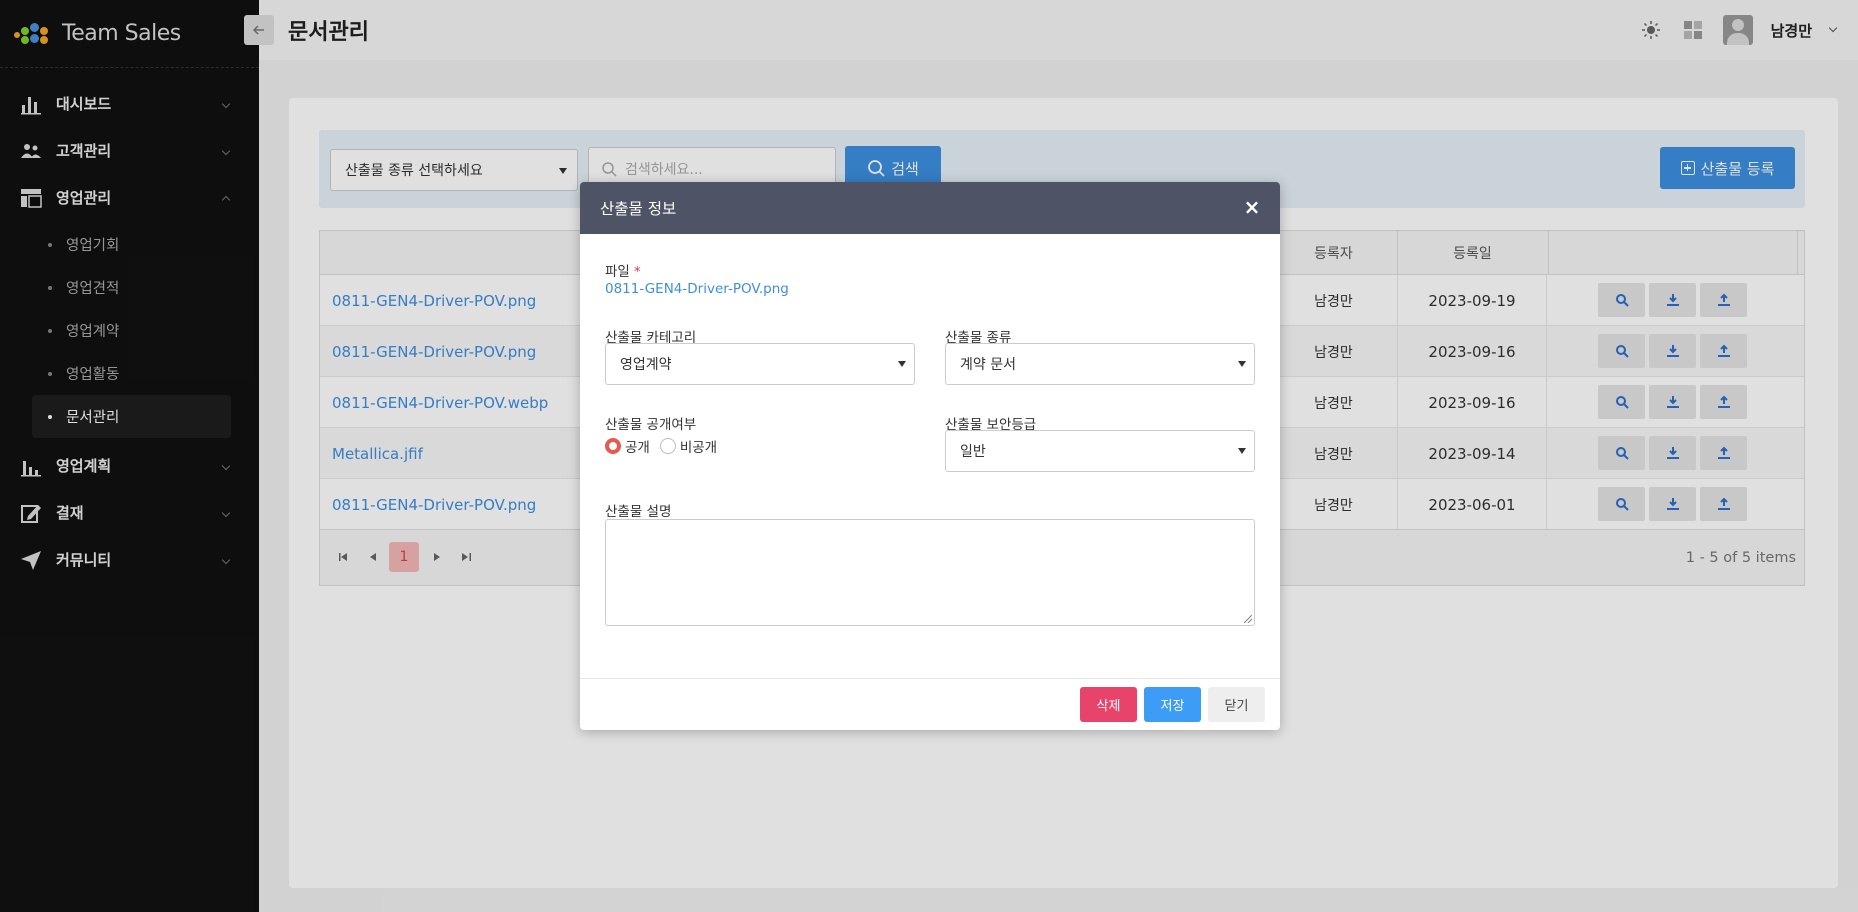 The height and width of the screenshot is (912, 1858). I want to click on radio-private: 비공개, so click(688, 446).